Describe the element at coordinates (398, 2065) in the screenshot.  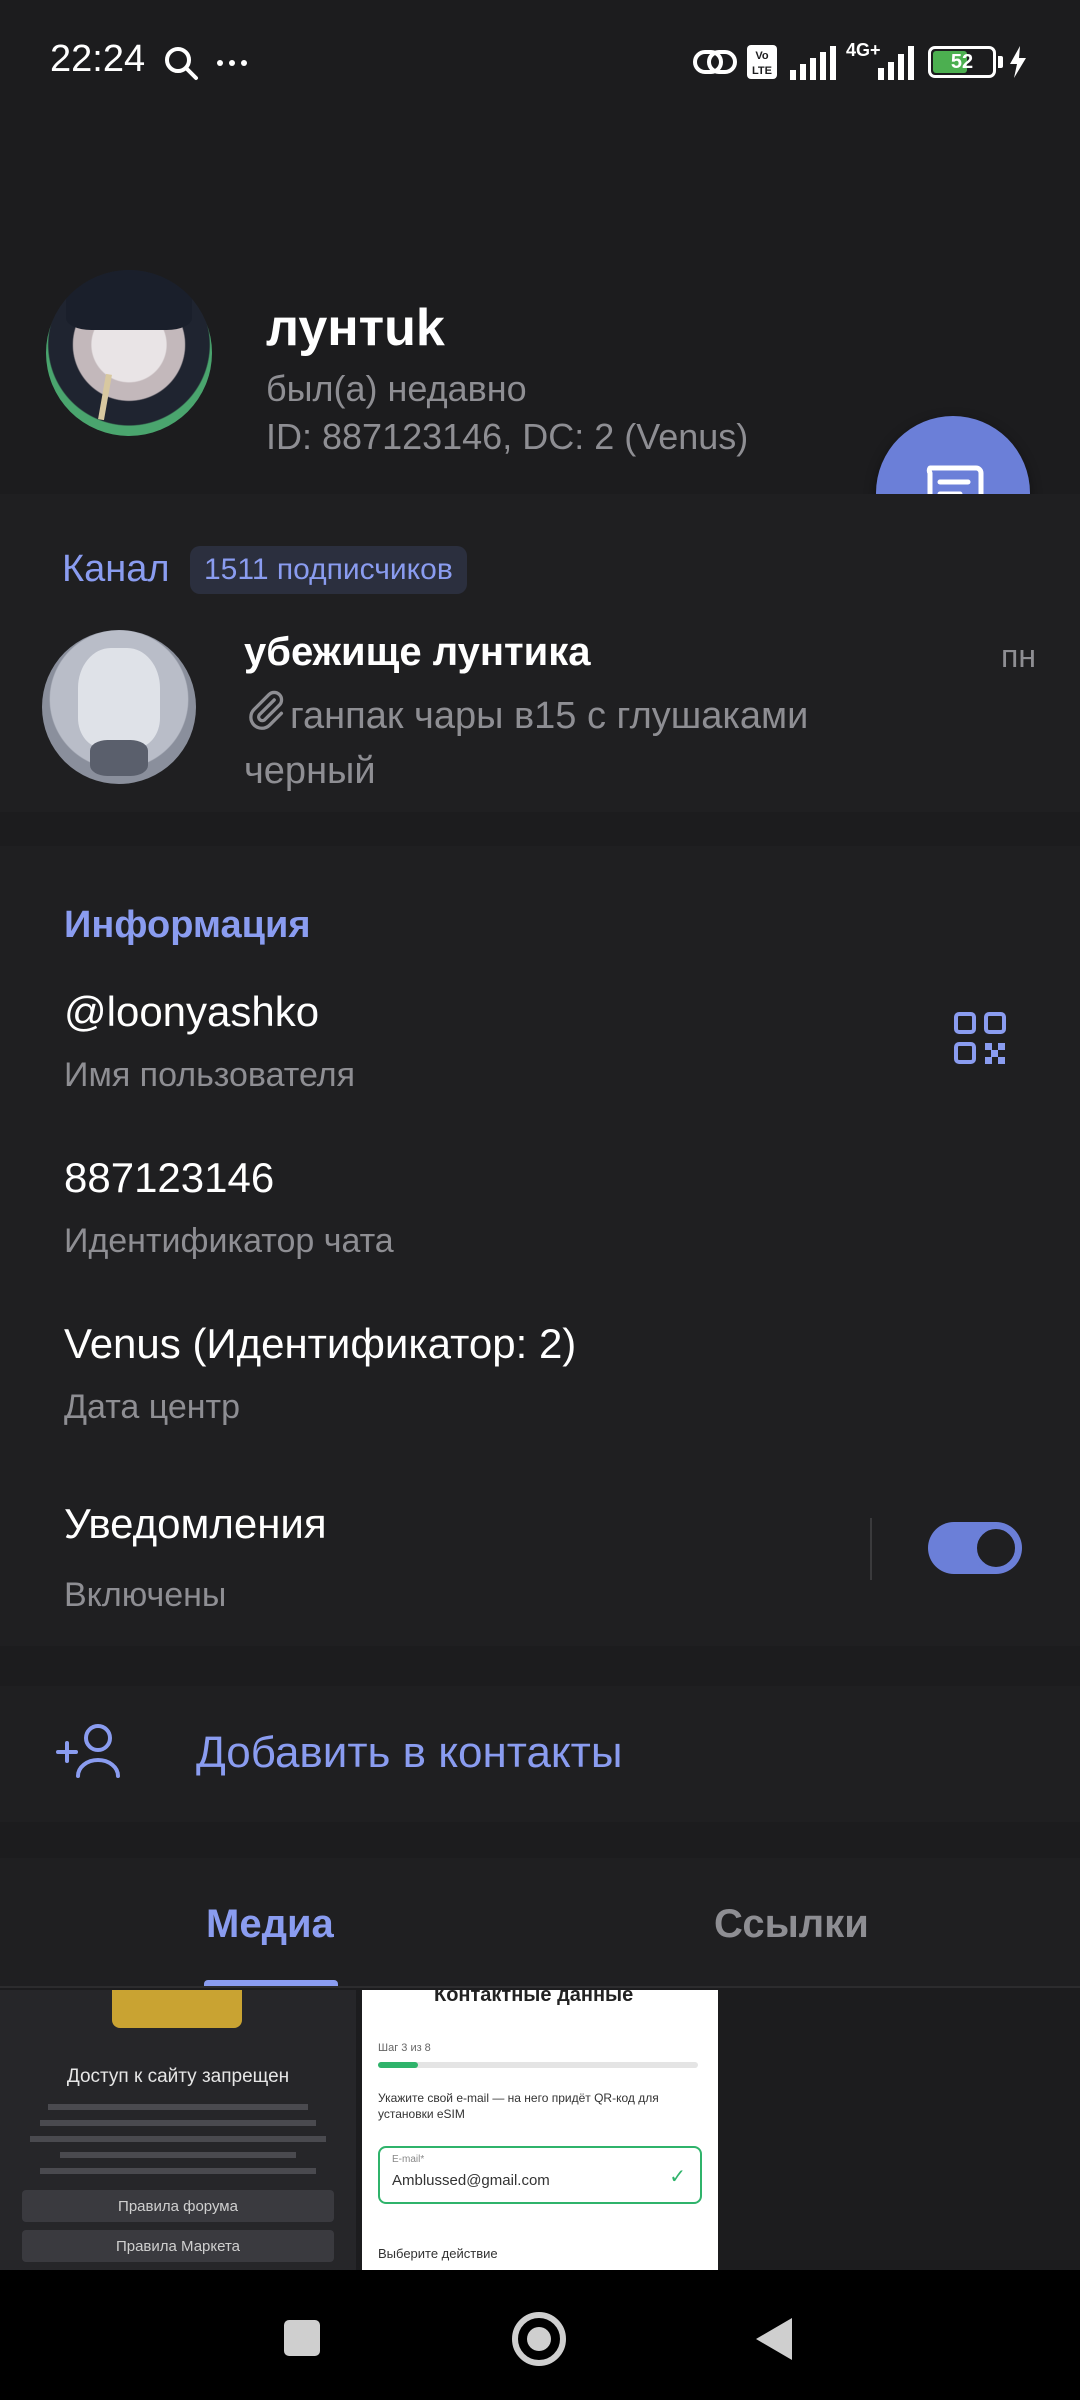
I see `progress-fill` at that location.